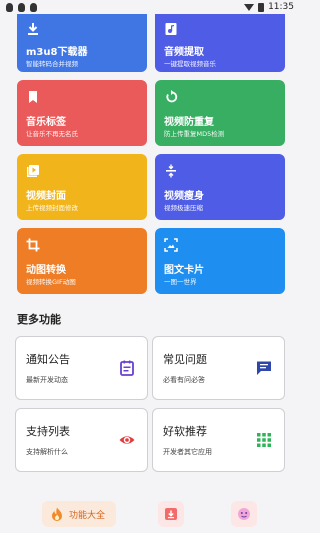 Image resolution: width=320 pixels, height=533 pixels. Describe the element at coordinates (171, 29) in the screenshot. I see `music-file-icon` at that location.